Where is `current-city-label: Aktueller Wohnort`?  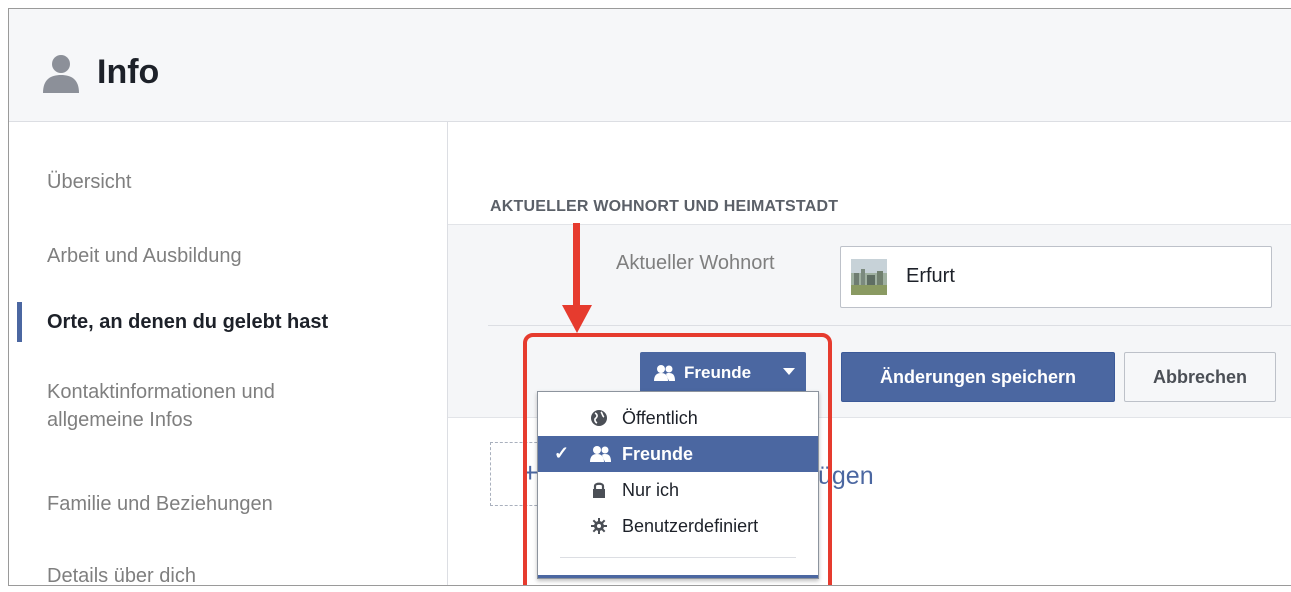 current-city-label: Aktueller Wohnort is located at coordinates (695, 263).